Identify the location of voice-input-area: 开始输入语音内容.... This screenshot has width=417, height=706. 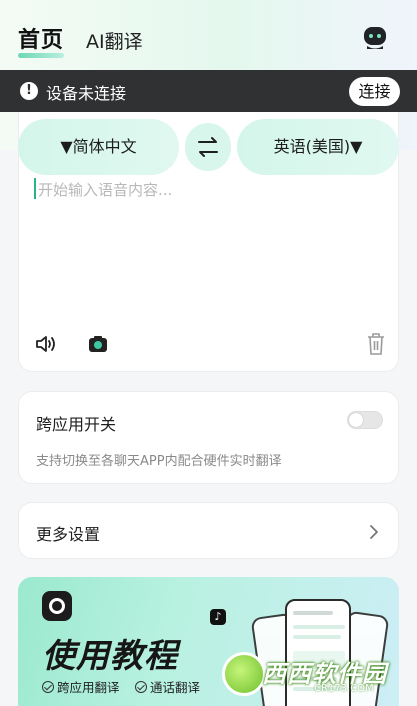
(105, 189).